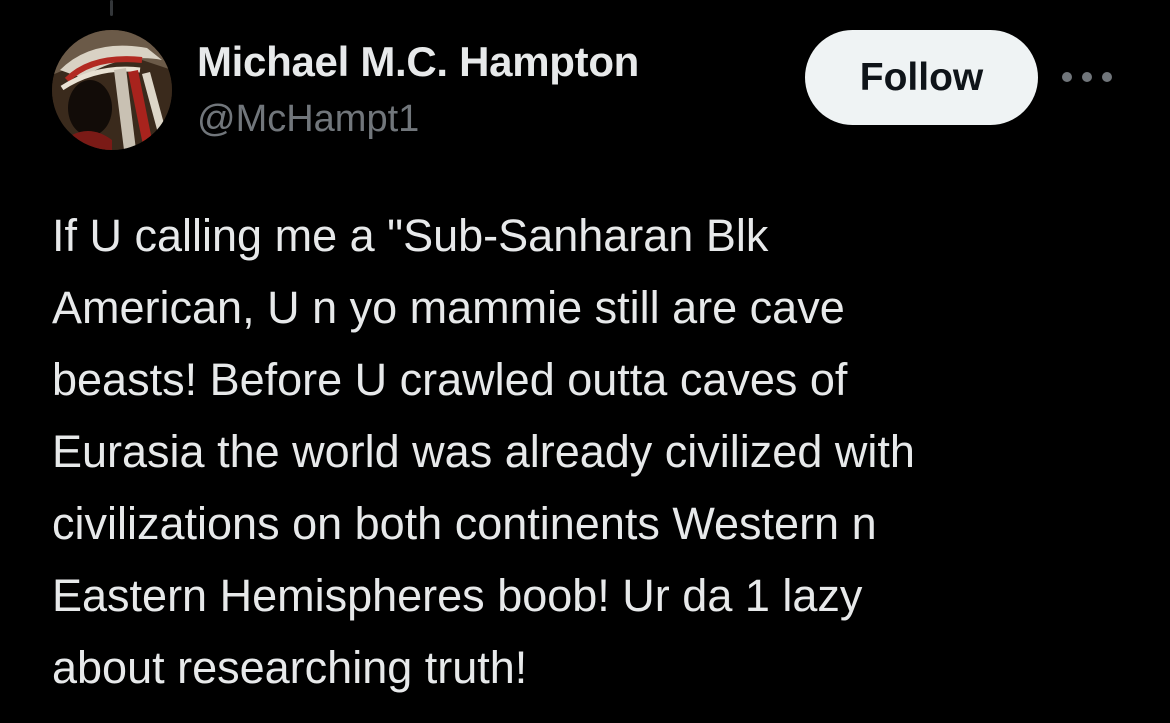 The width and height of the screenshot is (1170, 723). Describe the element at coordinates (111, 8) in the screenshot. I see `thread-connector-line` at that location.